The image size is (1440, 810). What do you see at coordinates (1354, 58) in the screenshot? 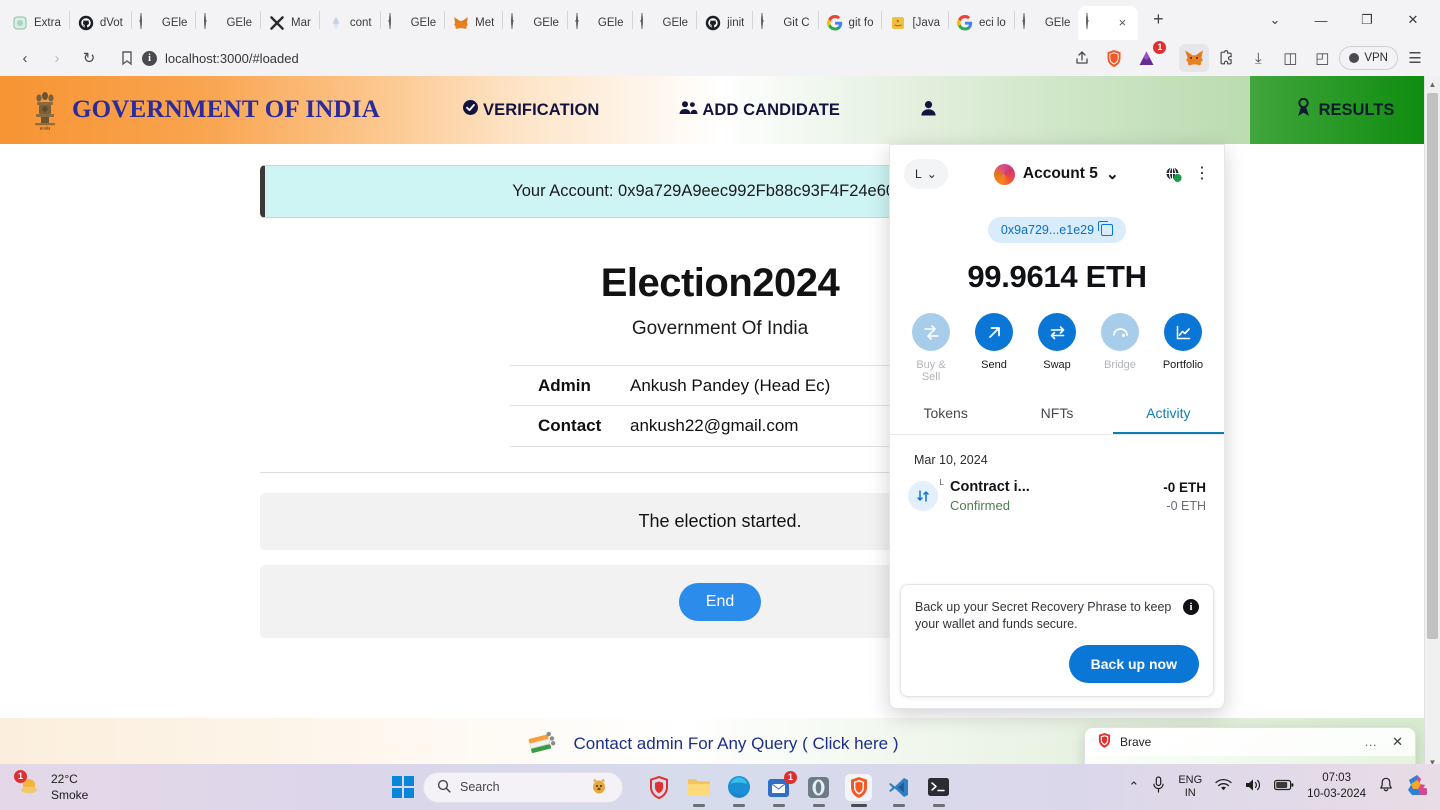
I see `vpn-status-dot` at bounding box center [1354, 58].